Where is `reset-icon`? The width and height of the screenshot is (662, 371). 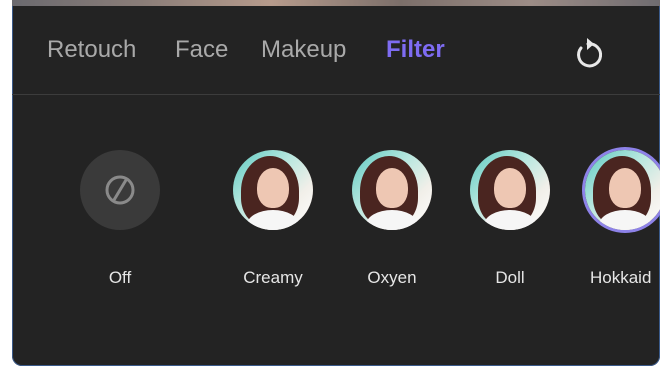 reset-icon is located at coordinates (590, 53).